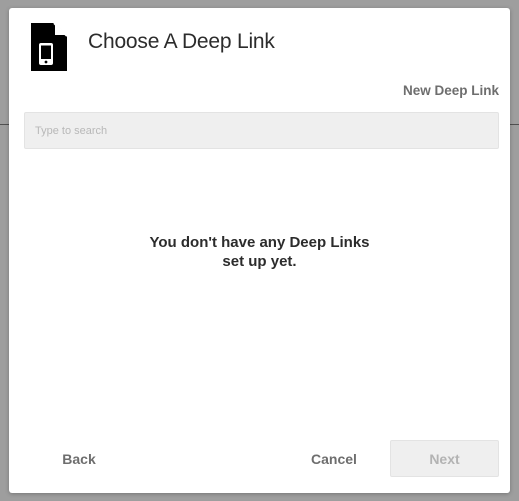  Describe the element at coordinates (334, 458) in the screenshot. I see `cancel-button: Cancel` at that location.